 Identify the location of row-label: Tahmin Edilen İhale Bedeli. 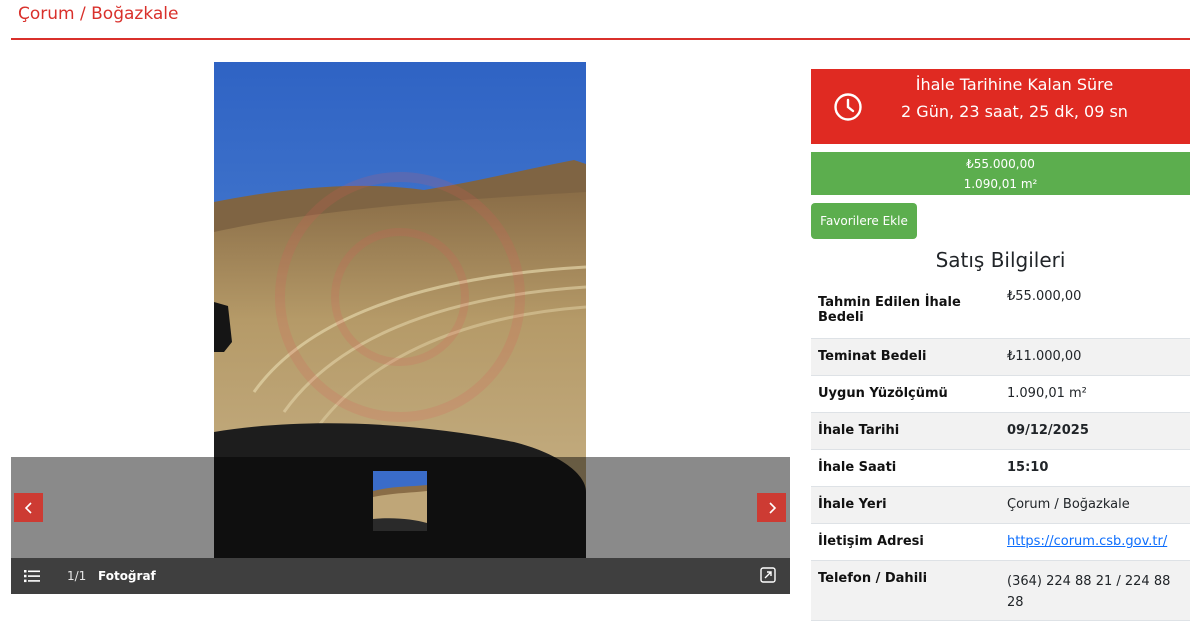
(905, 310).